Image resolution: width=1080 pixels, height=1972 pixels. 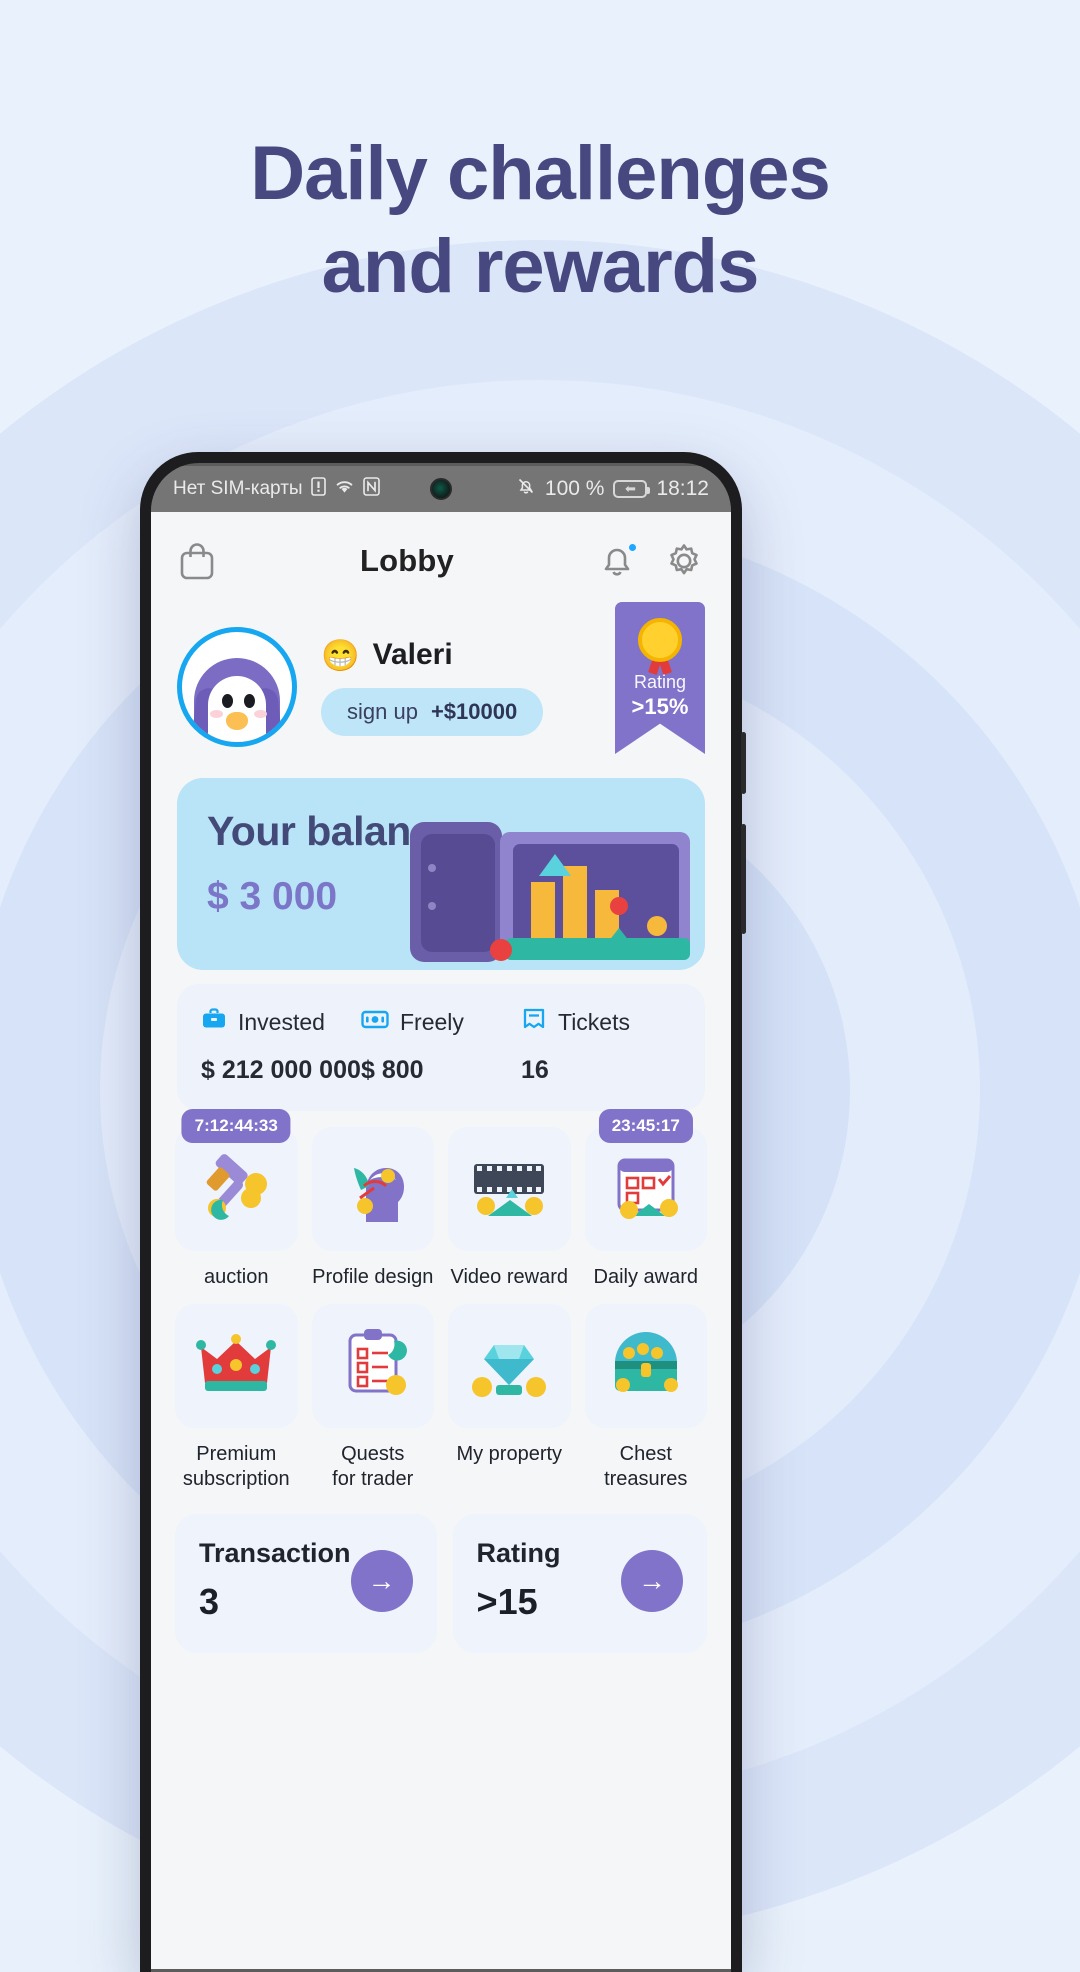 I want to click on tile-chest-treasures: Chest treasures, so click(x=645, y=1398).